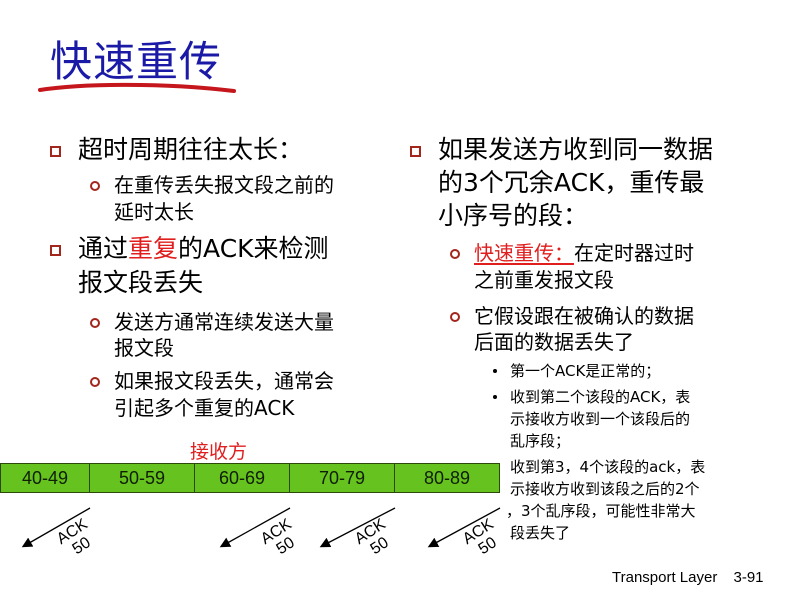 The width and height of the screenshot is (803, 594). I want to click on right-sub-2-line2: 后面的数据丢失了, so click(554, 342).